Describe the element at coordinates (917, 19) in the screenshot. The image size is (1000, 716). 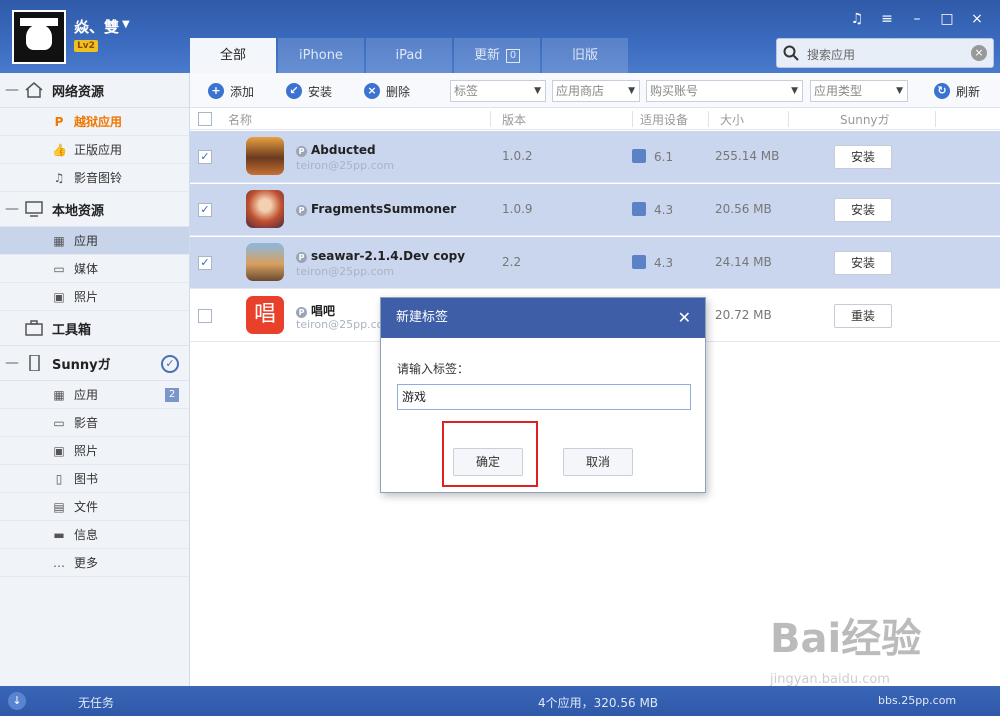
I see `minimize-icon: –` at that location.